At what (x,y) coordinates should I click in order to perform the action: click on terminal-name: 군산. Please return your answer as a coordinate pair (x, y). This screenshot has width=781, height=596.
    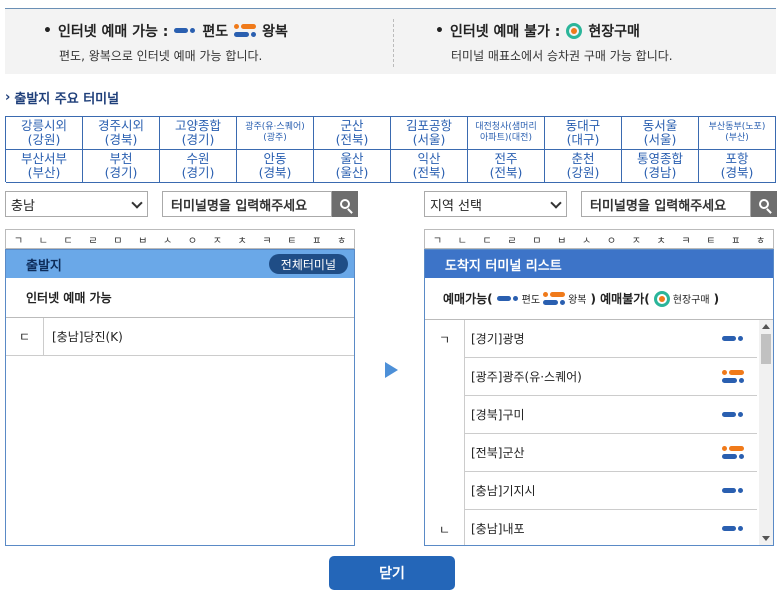
    Looking at the image, I should click on (352, 125).